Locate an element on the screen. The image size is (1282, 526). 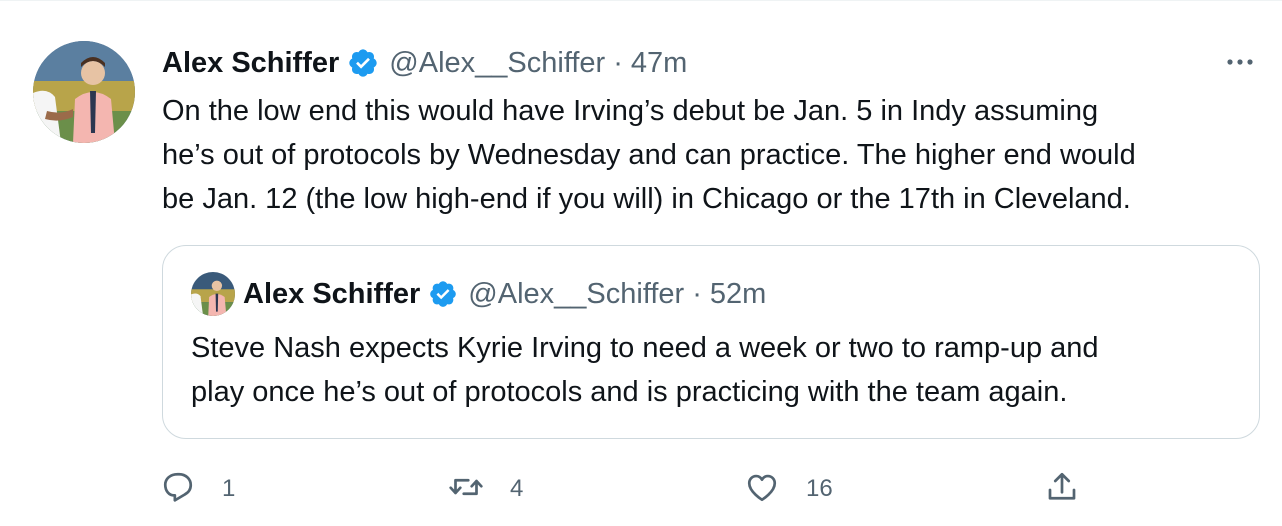
share-button is located at coordinates (1062, 489).